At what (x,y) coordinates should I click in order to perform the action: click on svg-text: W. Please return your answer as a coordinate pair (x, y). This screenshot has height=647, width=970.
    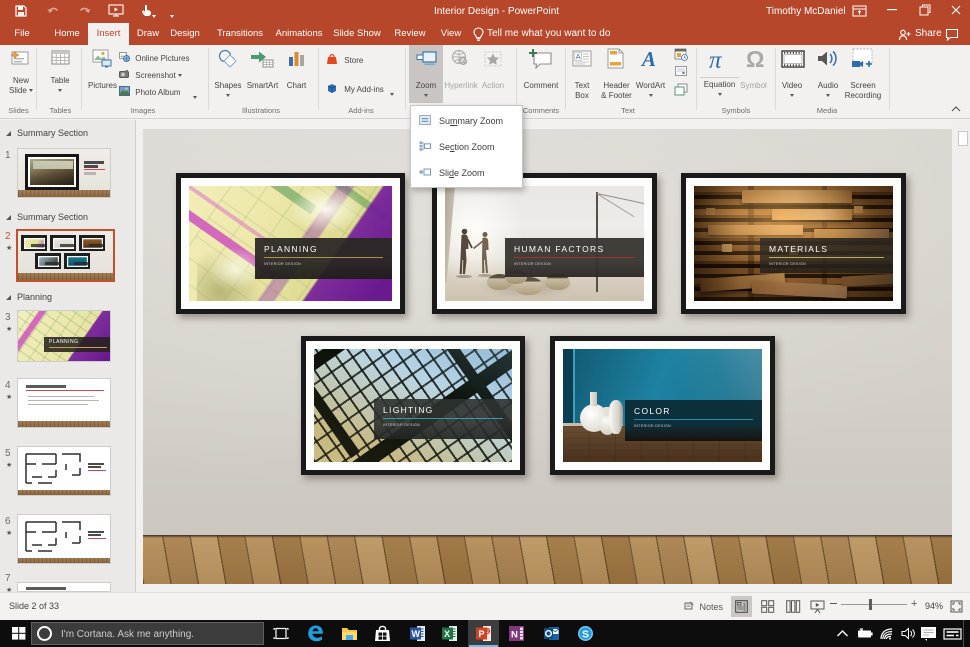
    Looking at the image, I should click on (416, 634).